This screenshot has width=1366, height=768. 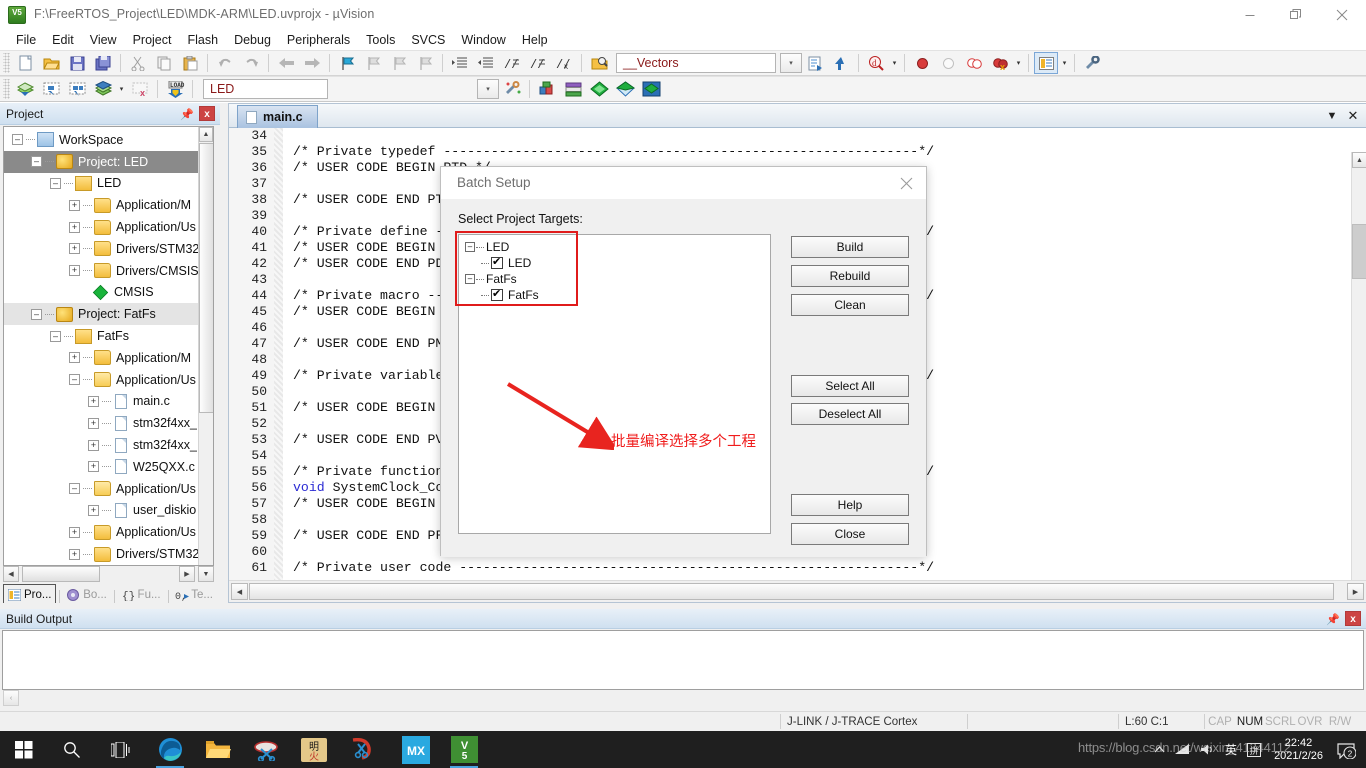 What do you see at coordinates (11, 698) in the screenshot?
I see `scroll-left-icon: ‹` at bounding box center [11, 698].